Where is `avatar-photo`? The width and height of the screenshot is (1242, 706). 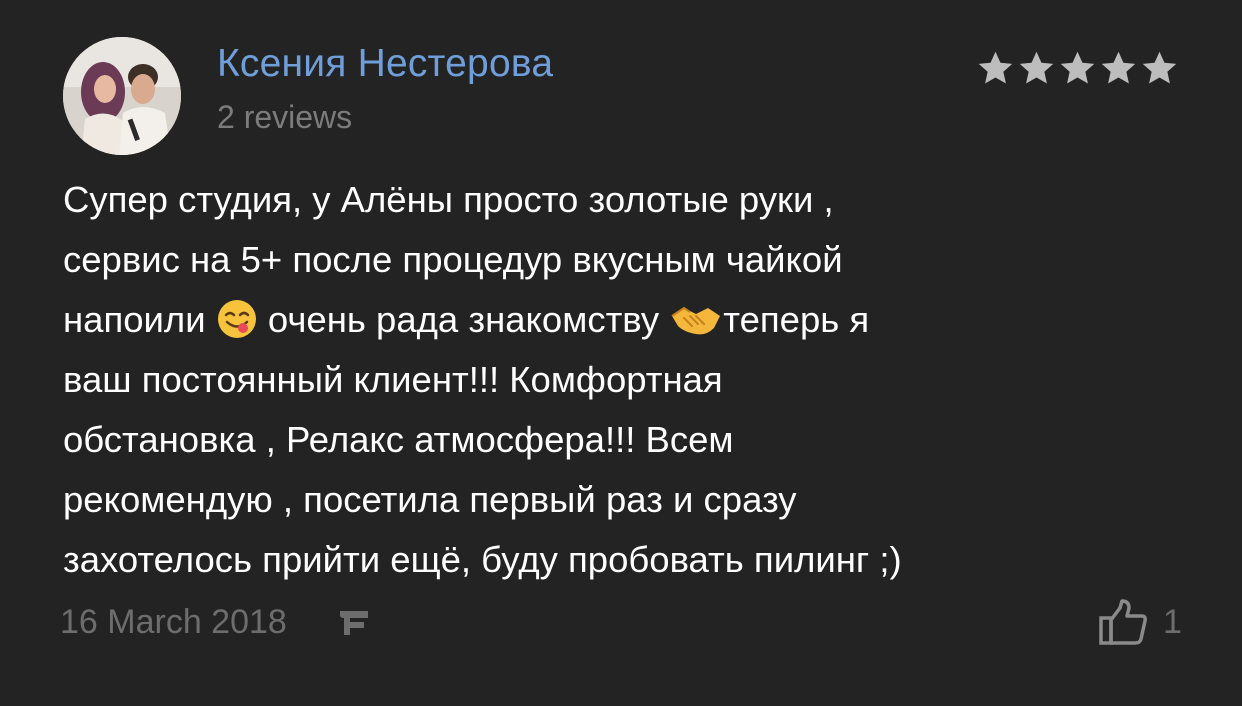
avatar-photo is located at coordinates (122, 96).